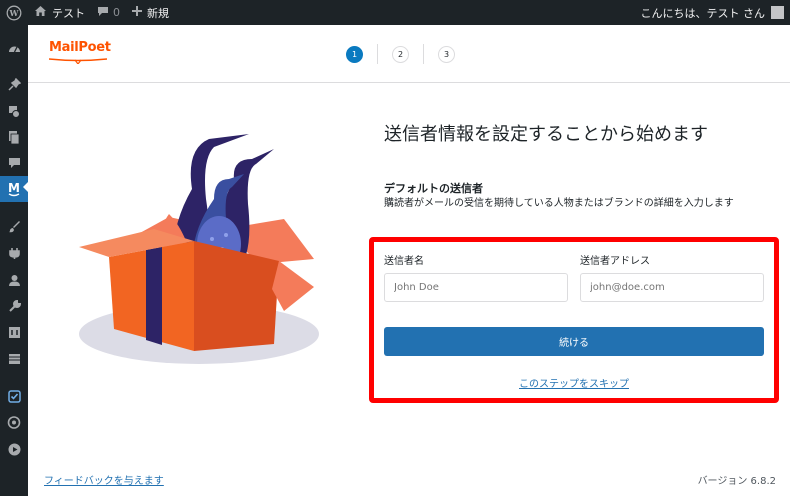 This screenshot has width=790, height=496. I want to click on feedback-link: フィードバックを与えます, so click(104, 479).